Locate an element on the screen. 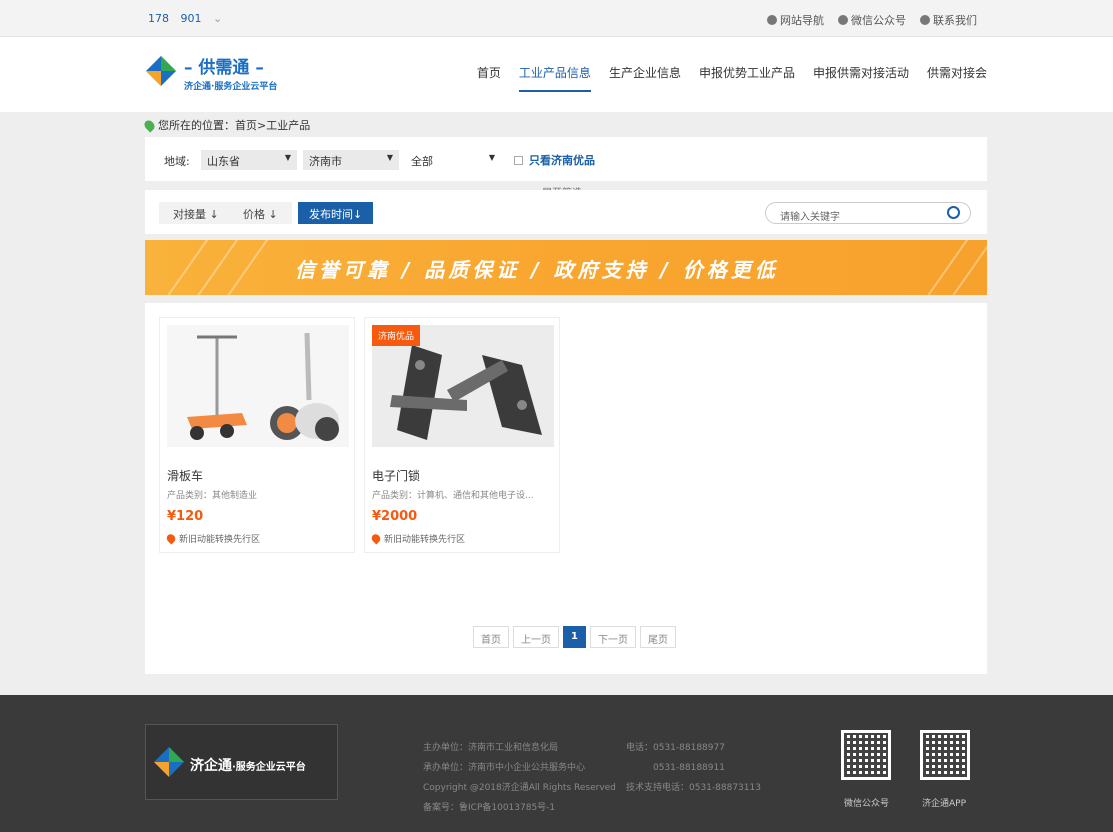  wechat-icon is located at coordinates (843, 20).